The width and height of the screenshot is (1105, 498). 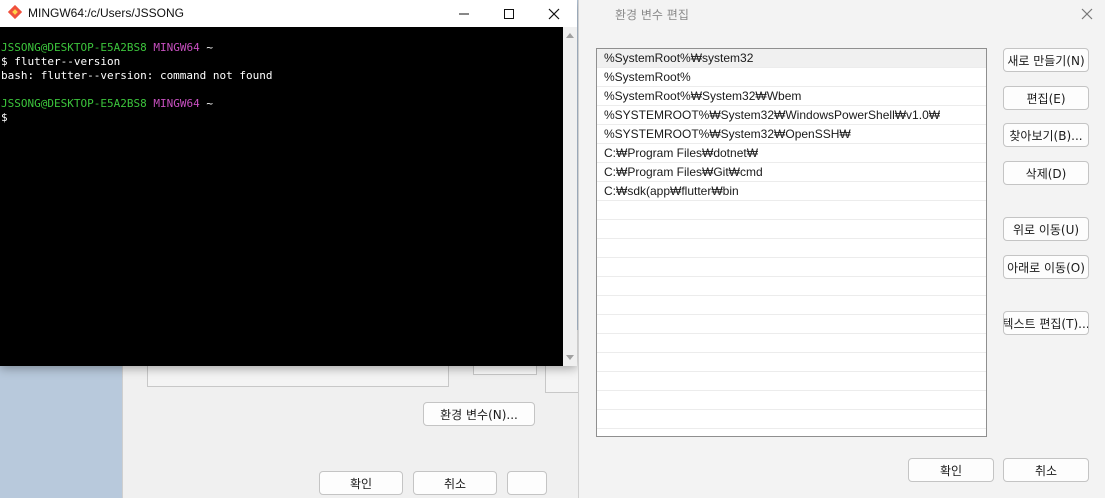 I want to click on list-item: C:₩Program Files₩Git₩cmd, so click(x=791, y=172).